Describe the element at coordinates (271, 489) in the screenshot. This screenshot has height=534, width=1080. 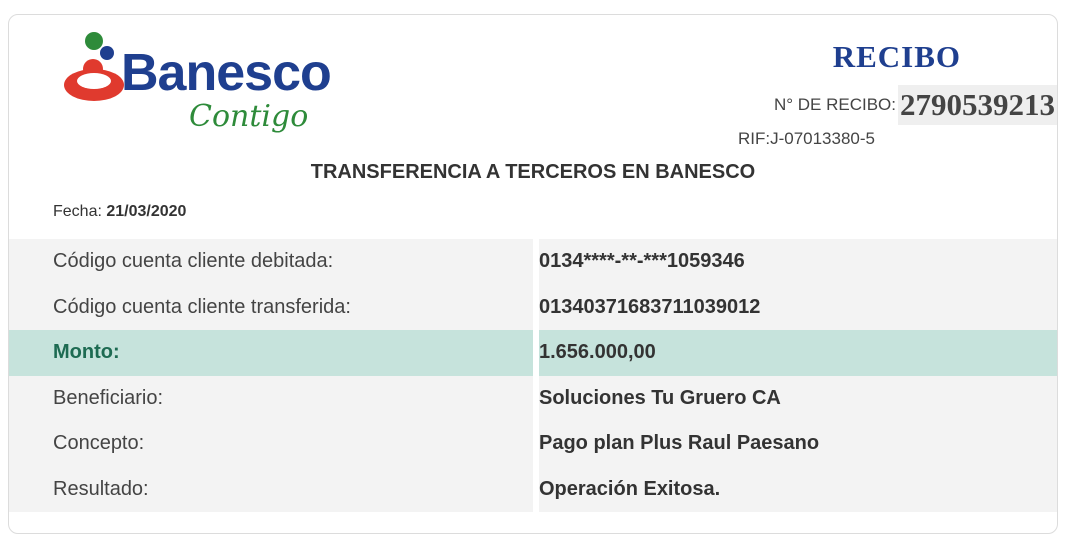
I see `row-label: Resultado:` at that location.